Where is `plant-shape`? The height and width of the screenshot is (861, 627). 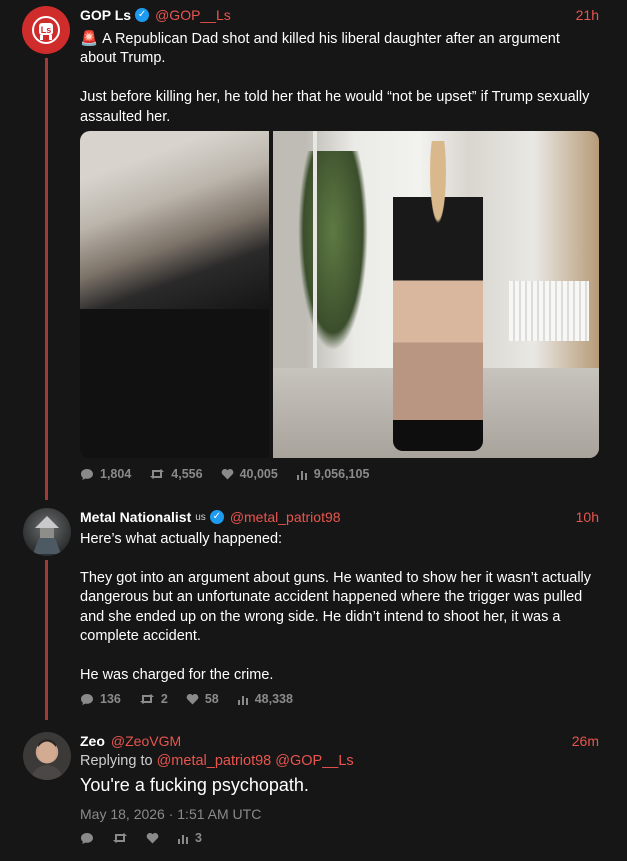
plant-shape is located at coordinates (333, 251).